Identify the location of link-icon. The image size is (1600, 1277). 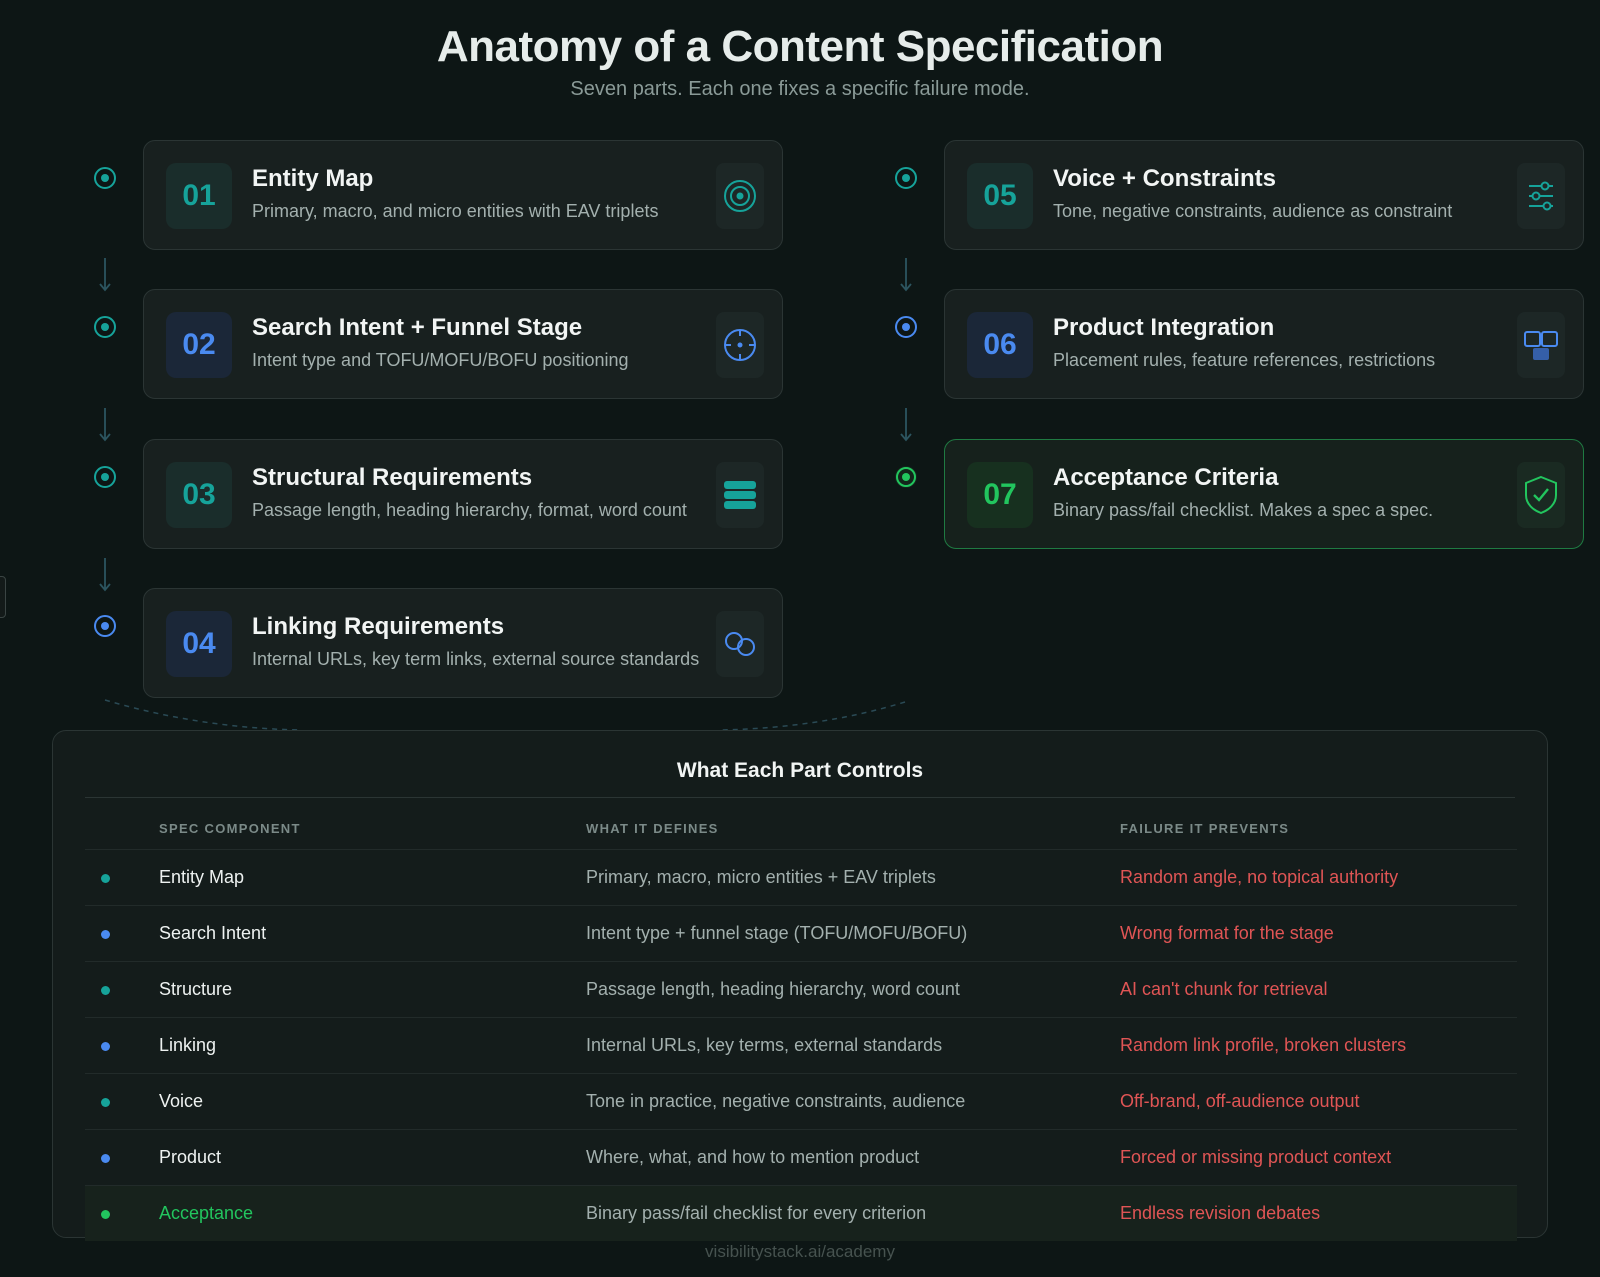
(740, 644).